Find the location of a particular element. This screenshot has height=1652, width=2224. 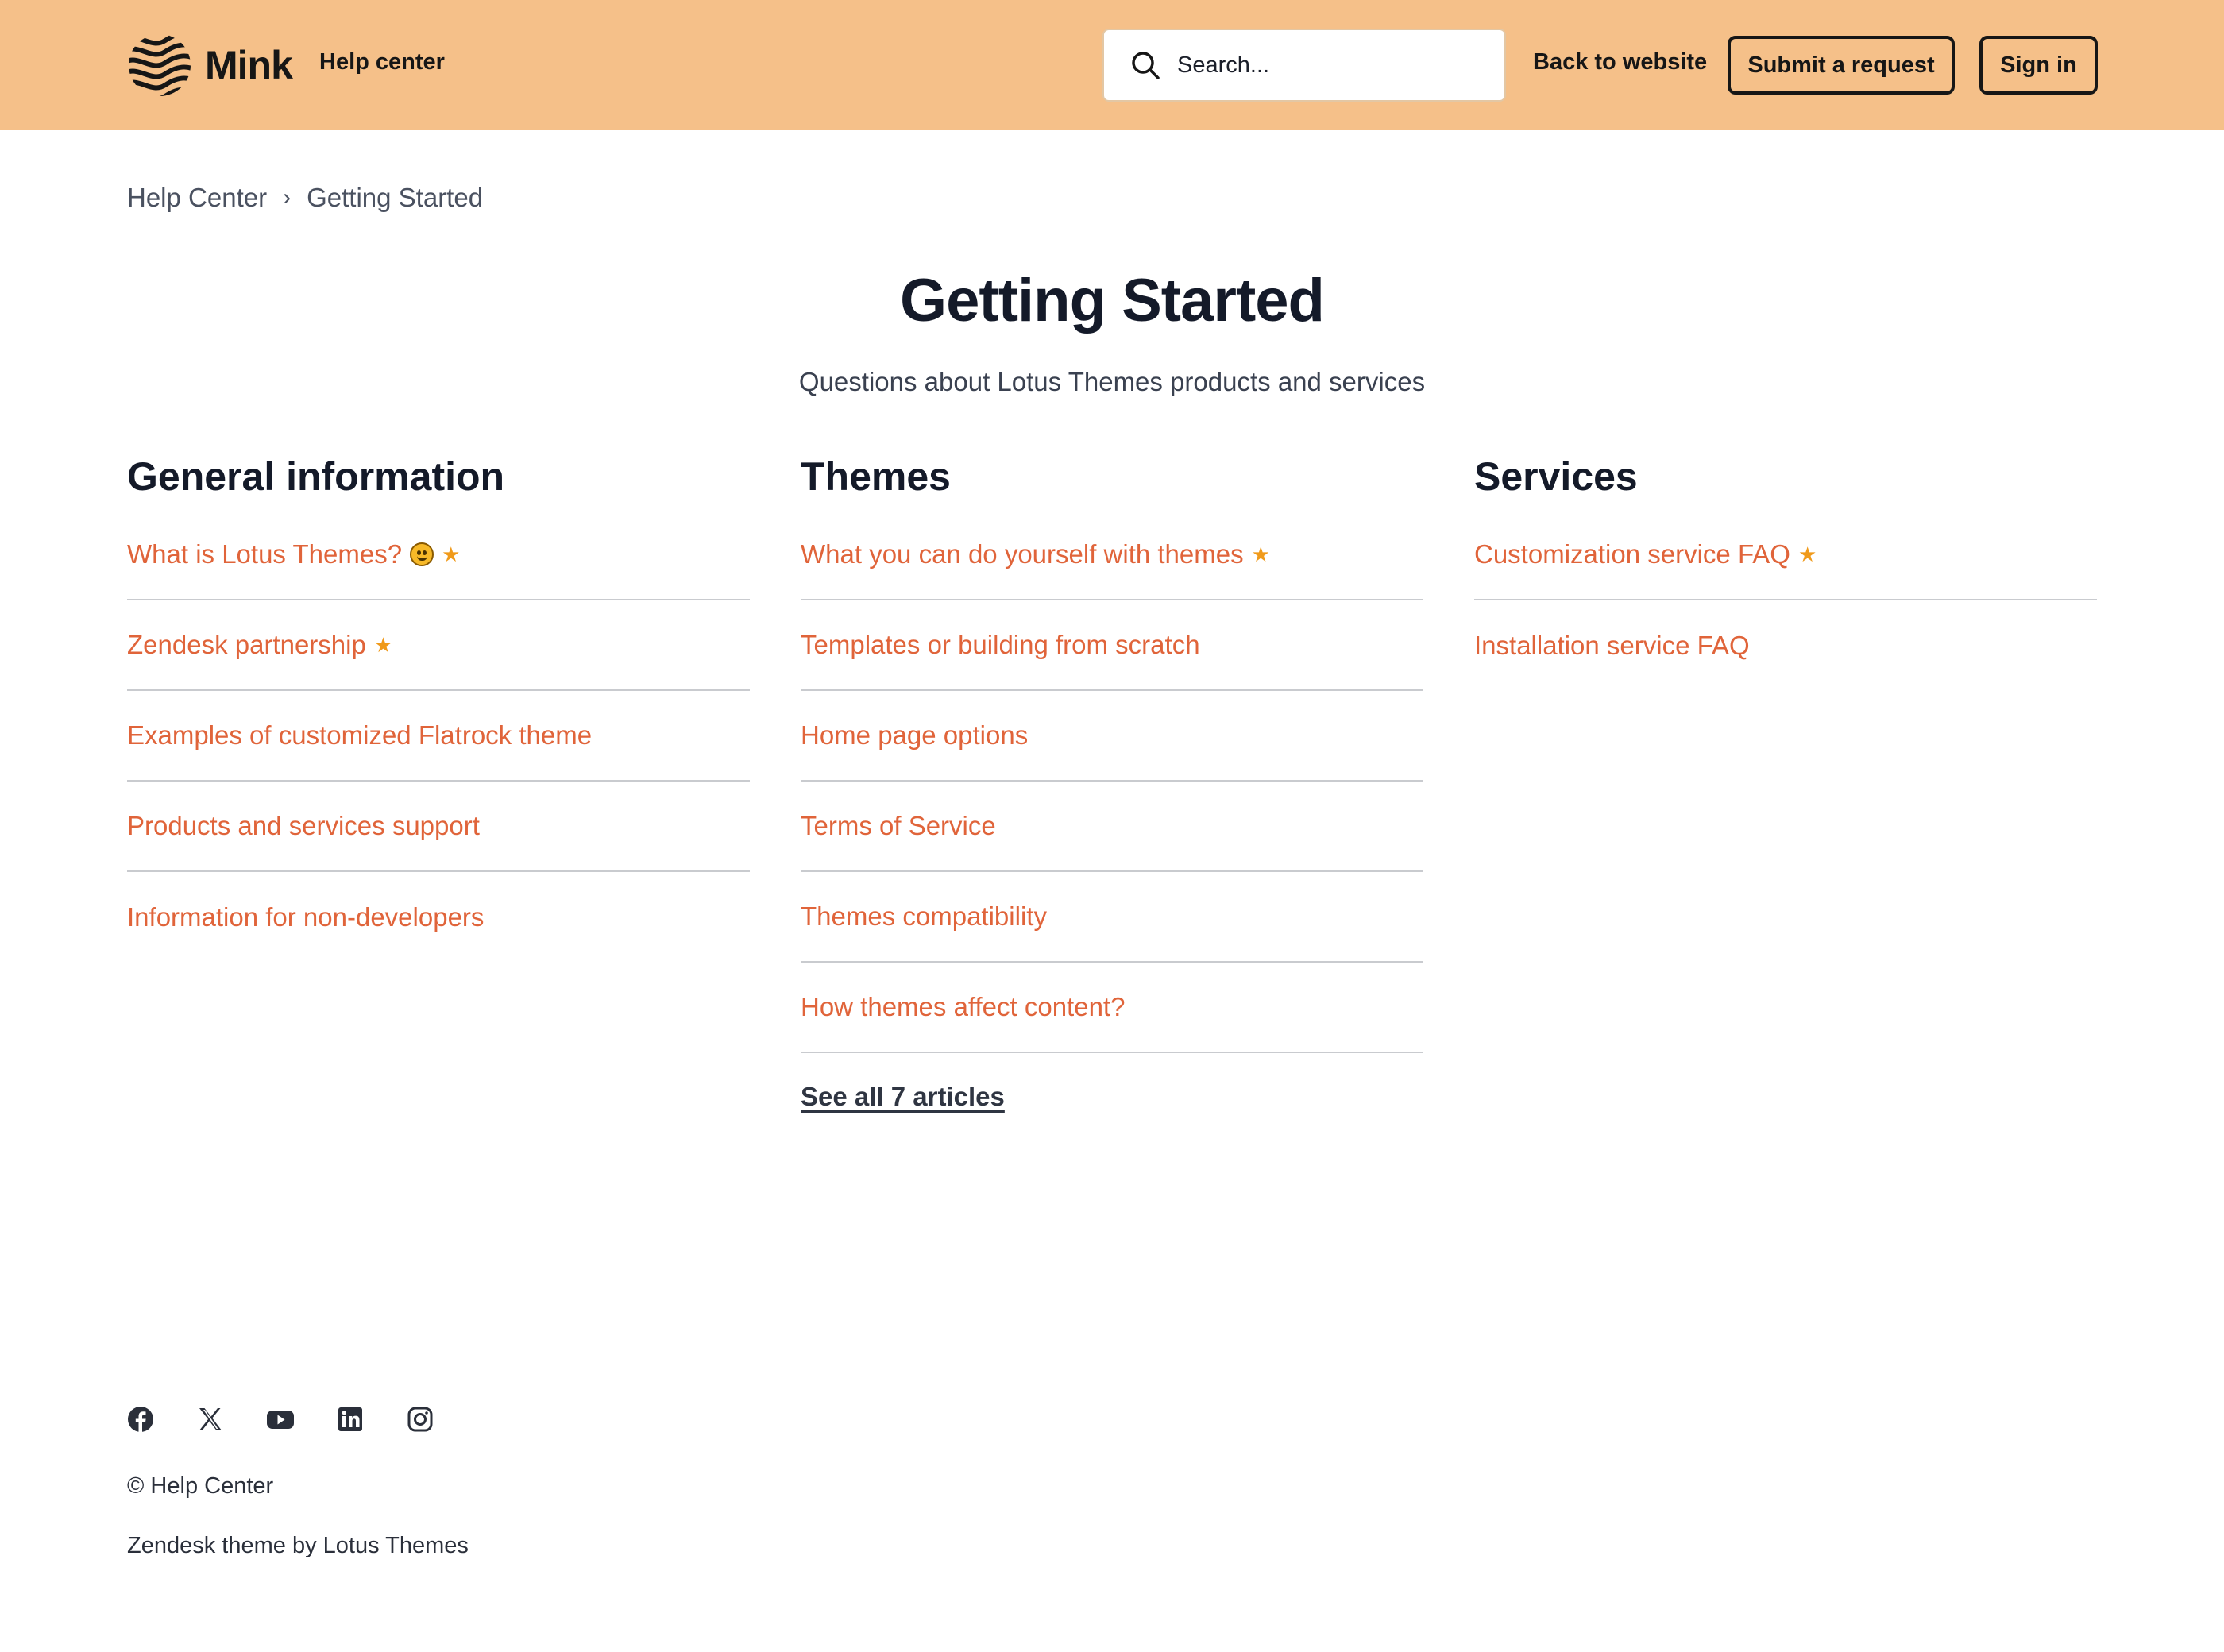

article-link: Installation service FAQ is located at coordinates (1612, 646).